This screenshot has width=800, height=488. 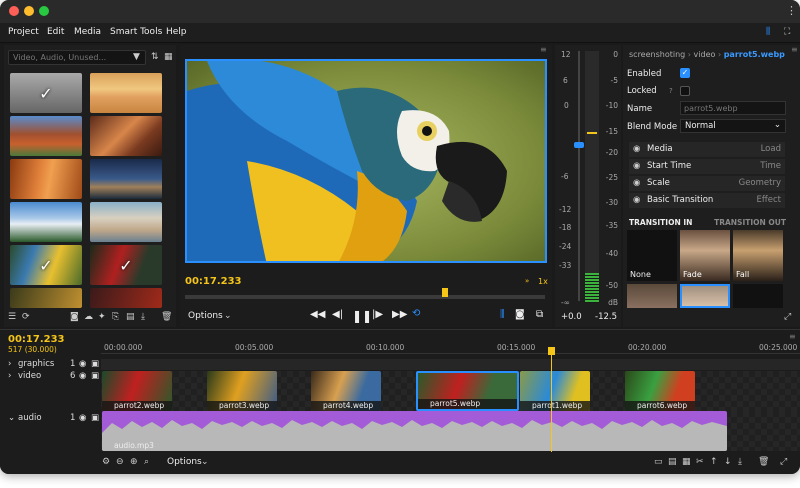 I want to click on cloud-icon: ☁, so click(x=88, y=317).